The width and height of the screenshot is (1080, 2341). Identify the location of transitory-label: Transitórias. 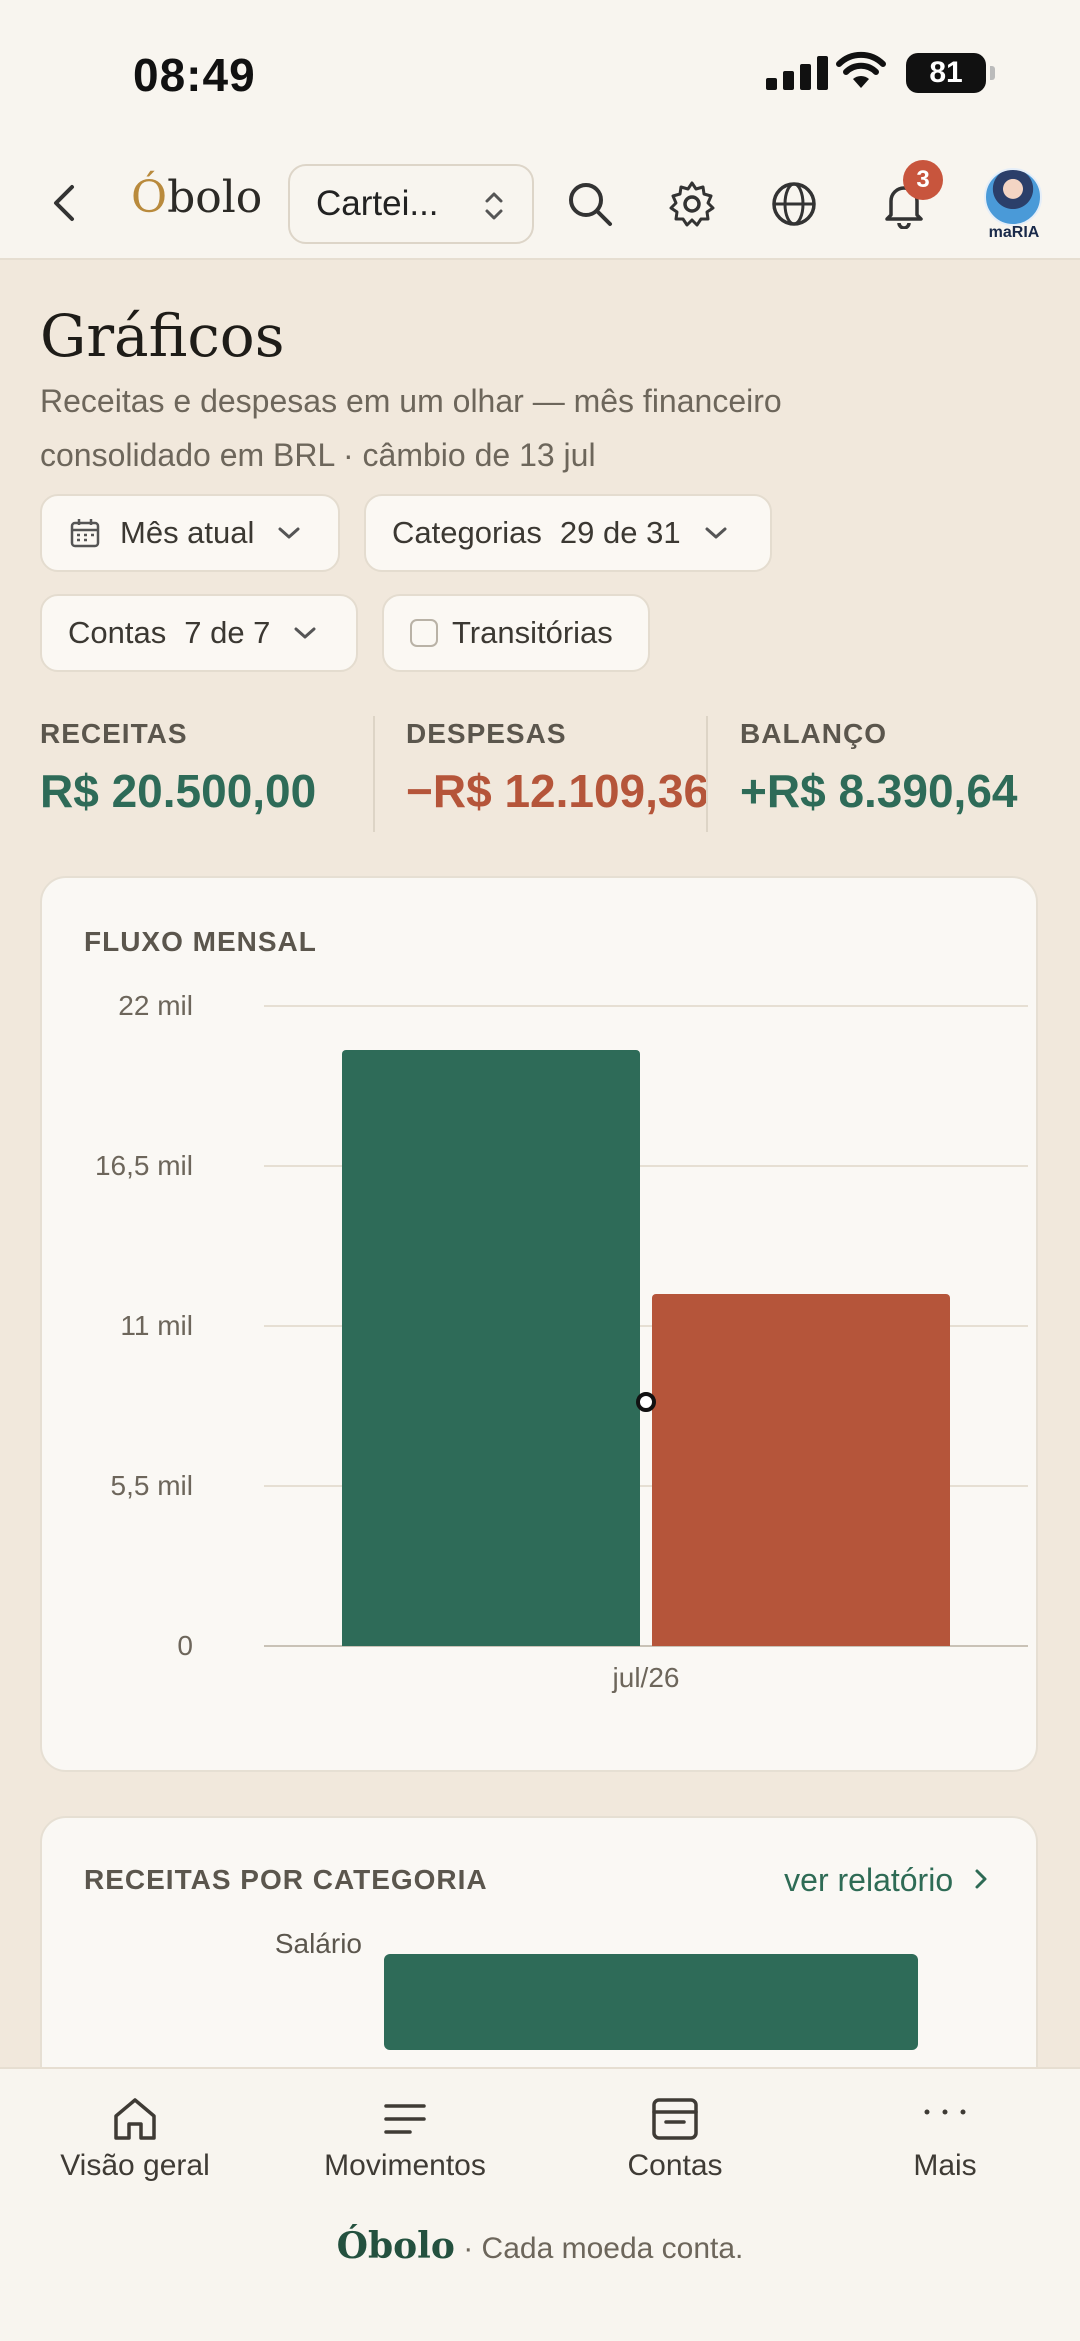
(532, 632).